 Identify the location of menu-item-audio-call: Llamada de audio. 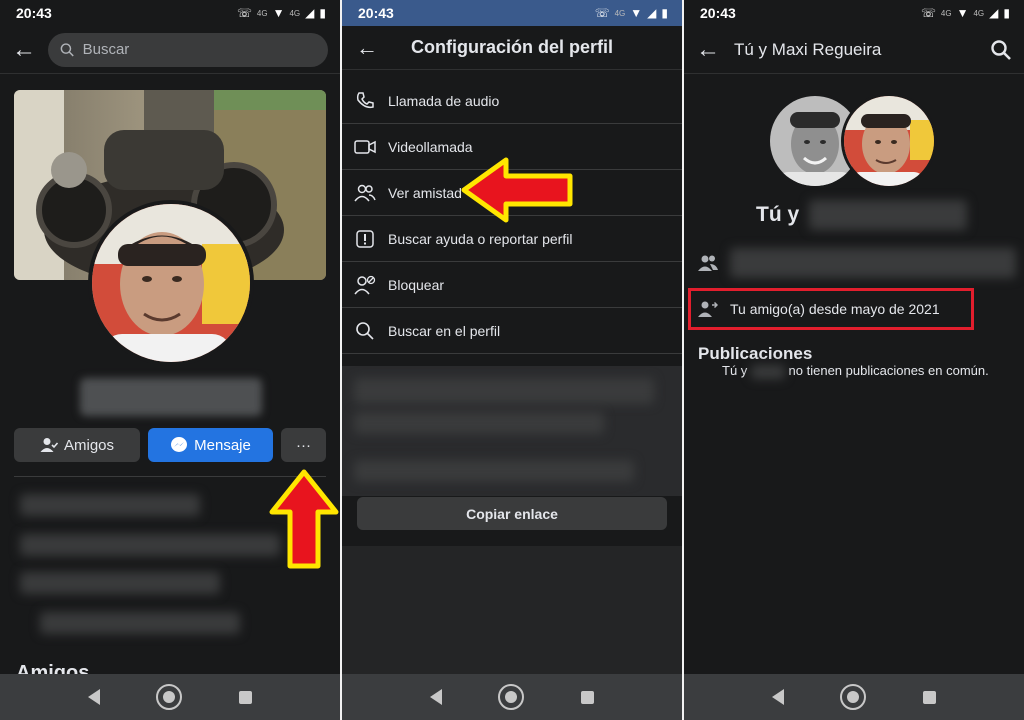
(512, 101).